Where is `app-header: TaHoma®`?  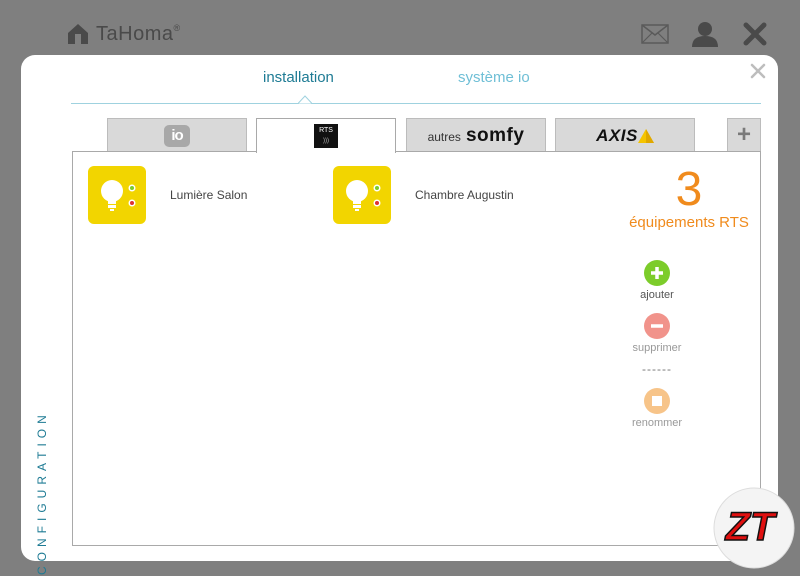
app-header: TaHoma® is located at coordinates (400, 30).